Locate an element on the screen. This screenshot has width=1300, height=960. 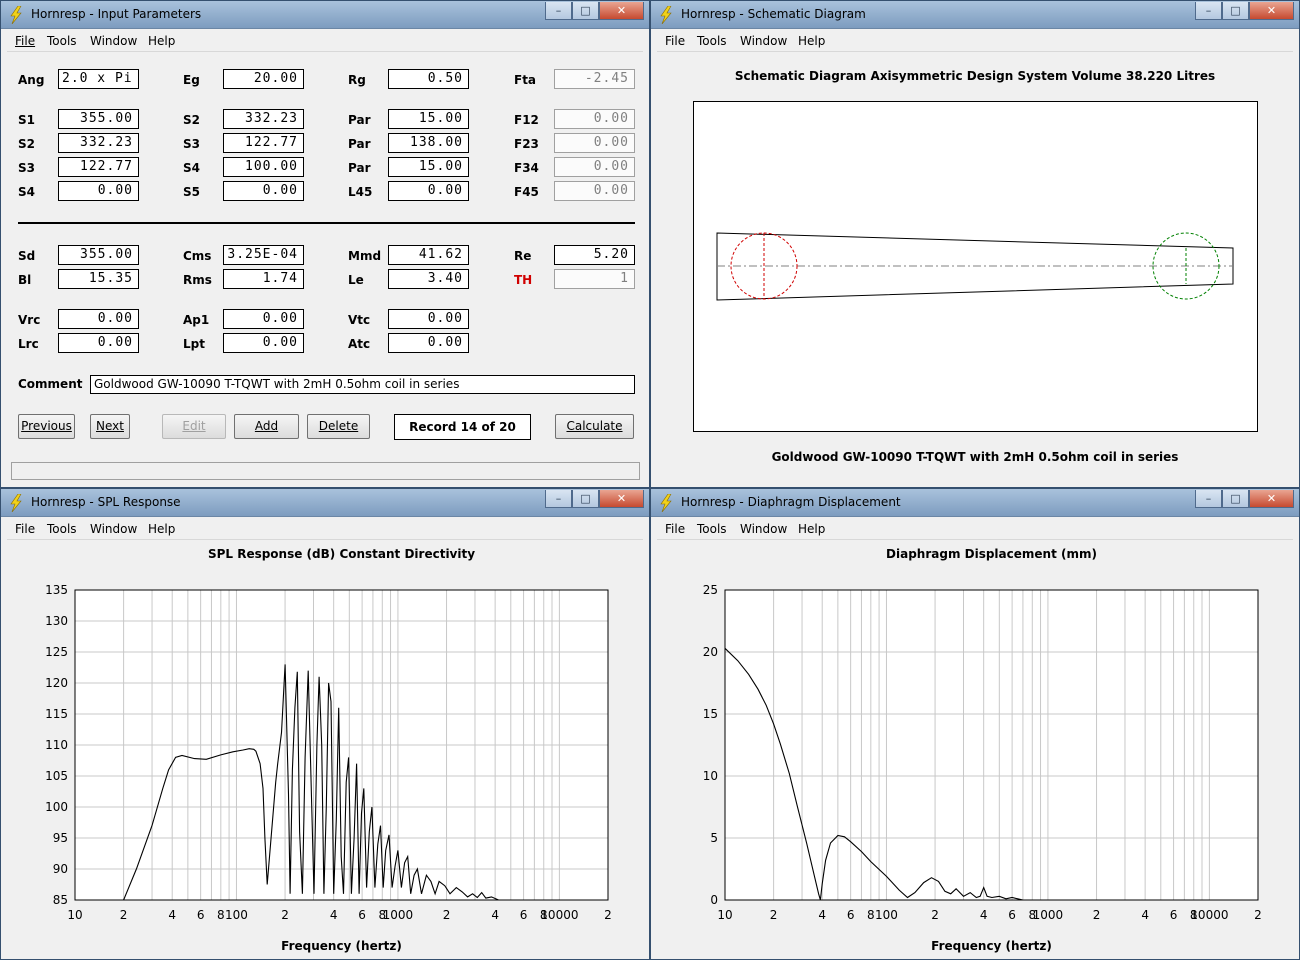
plot-area is located at coordinates (991, 745).